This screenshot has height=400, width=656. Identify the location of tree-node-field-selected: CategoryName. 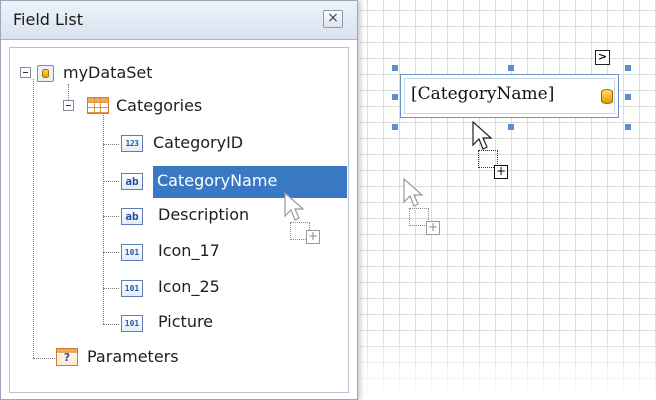
(217, 181).